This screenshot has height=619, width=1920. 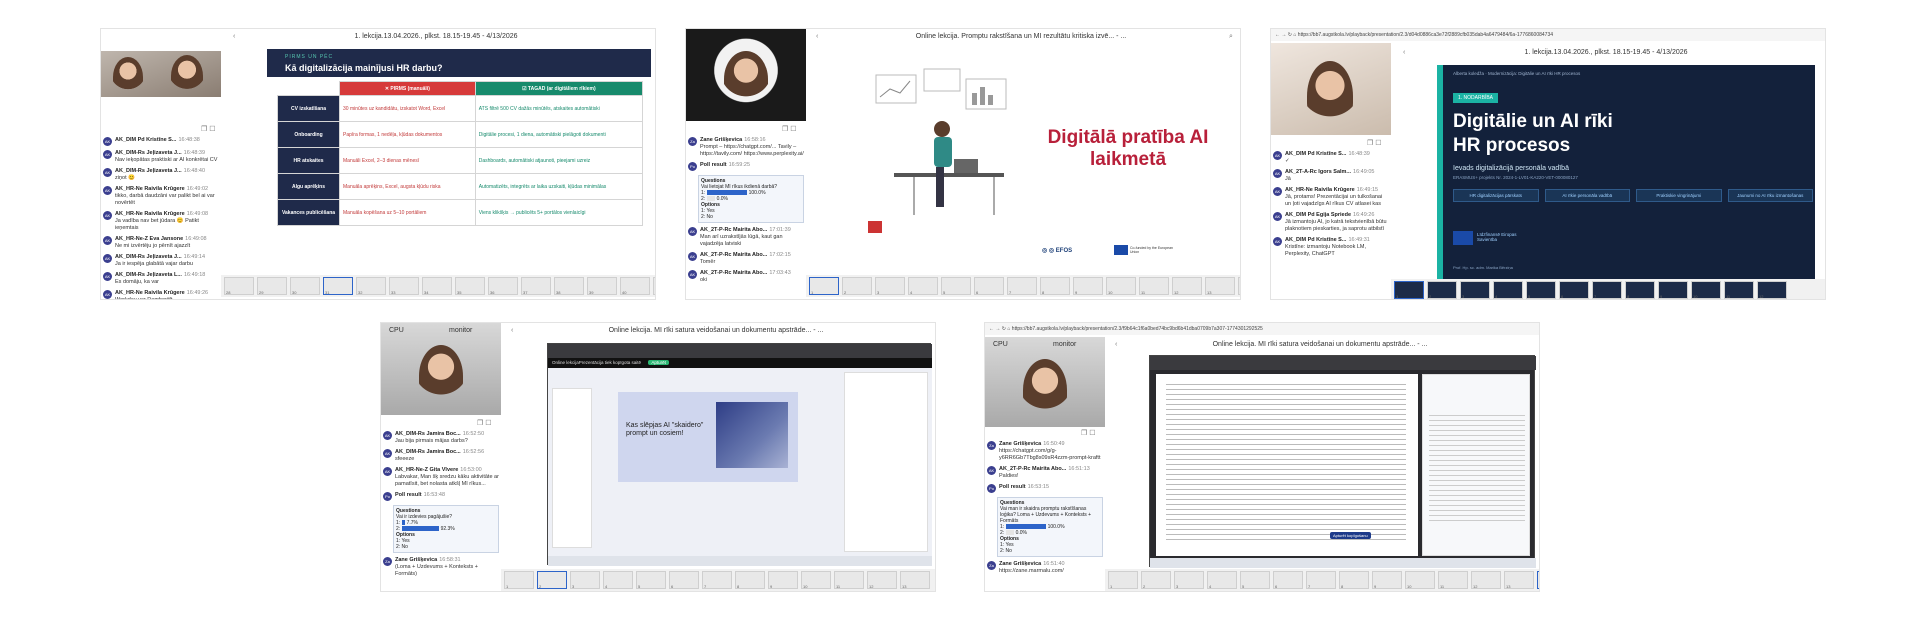 I want to click on slide-thumbnail: 14, so click(x=1239, y=286).